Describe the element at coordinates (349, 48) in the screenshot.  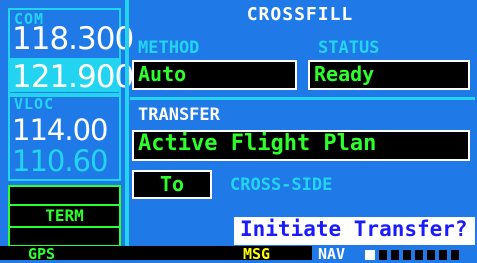
I see `status-label: STATUS` at that location.